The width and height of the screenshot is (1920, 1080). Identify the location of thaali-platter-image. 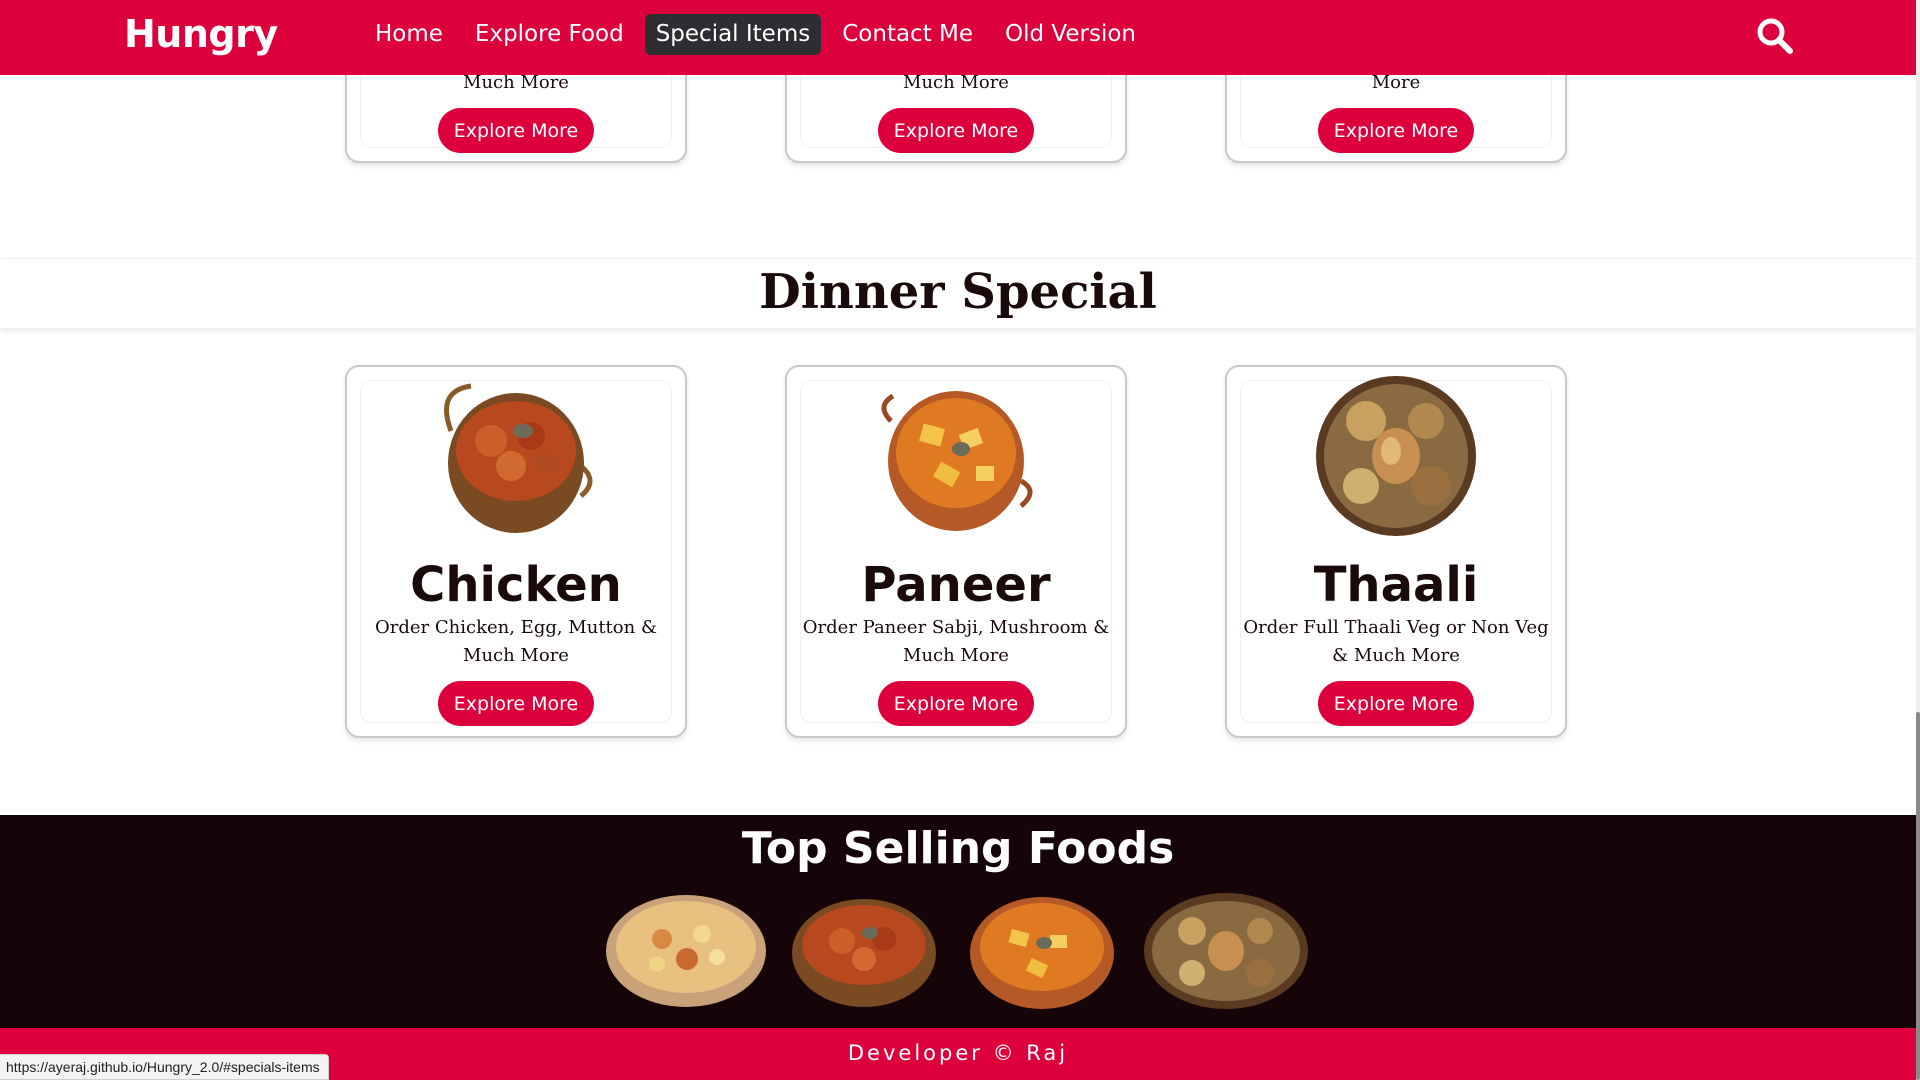
(1396, 456).